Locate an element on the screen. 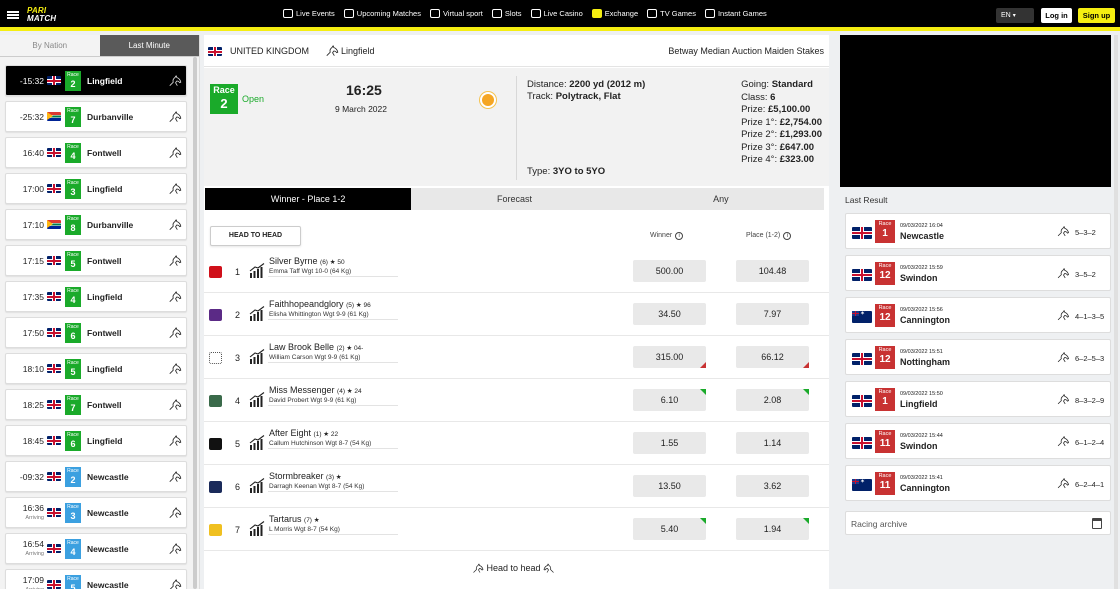 The height and width of the screenshot is (589, 1120). winner-odds-button: 1.55 is located at coordinates (669, 443).